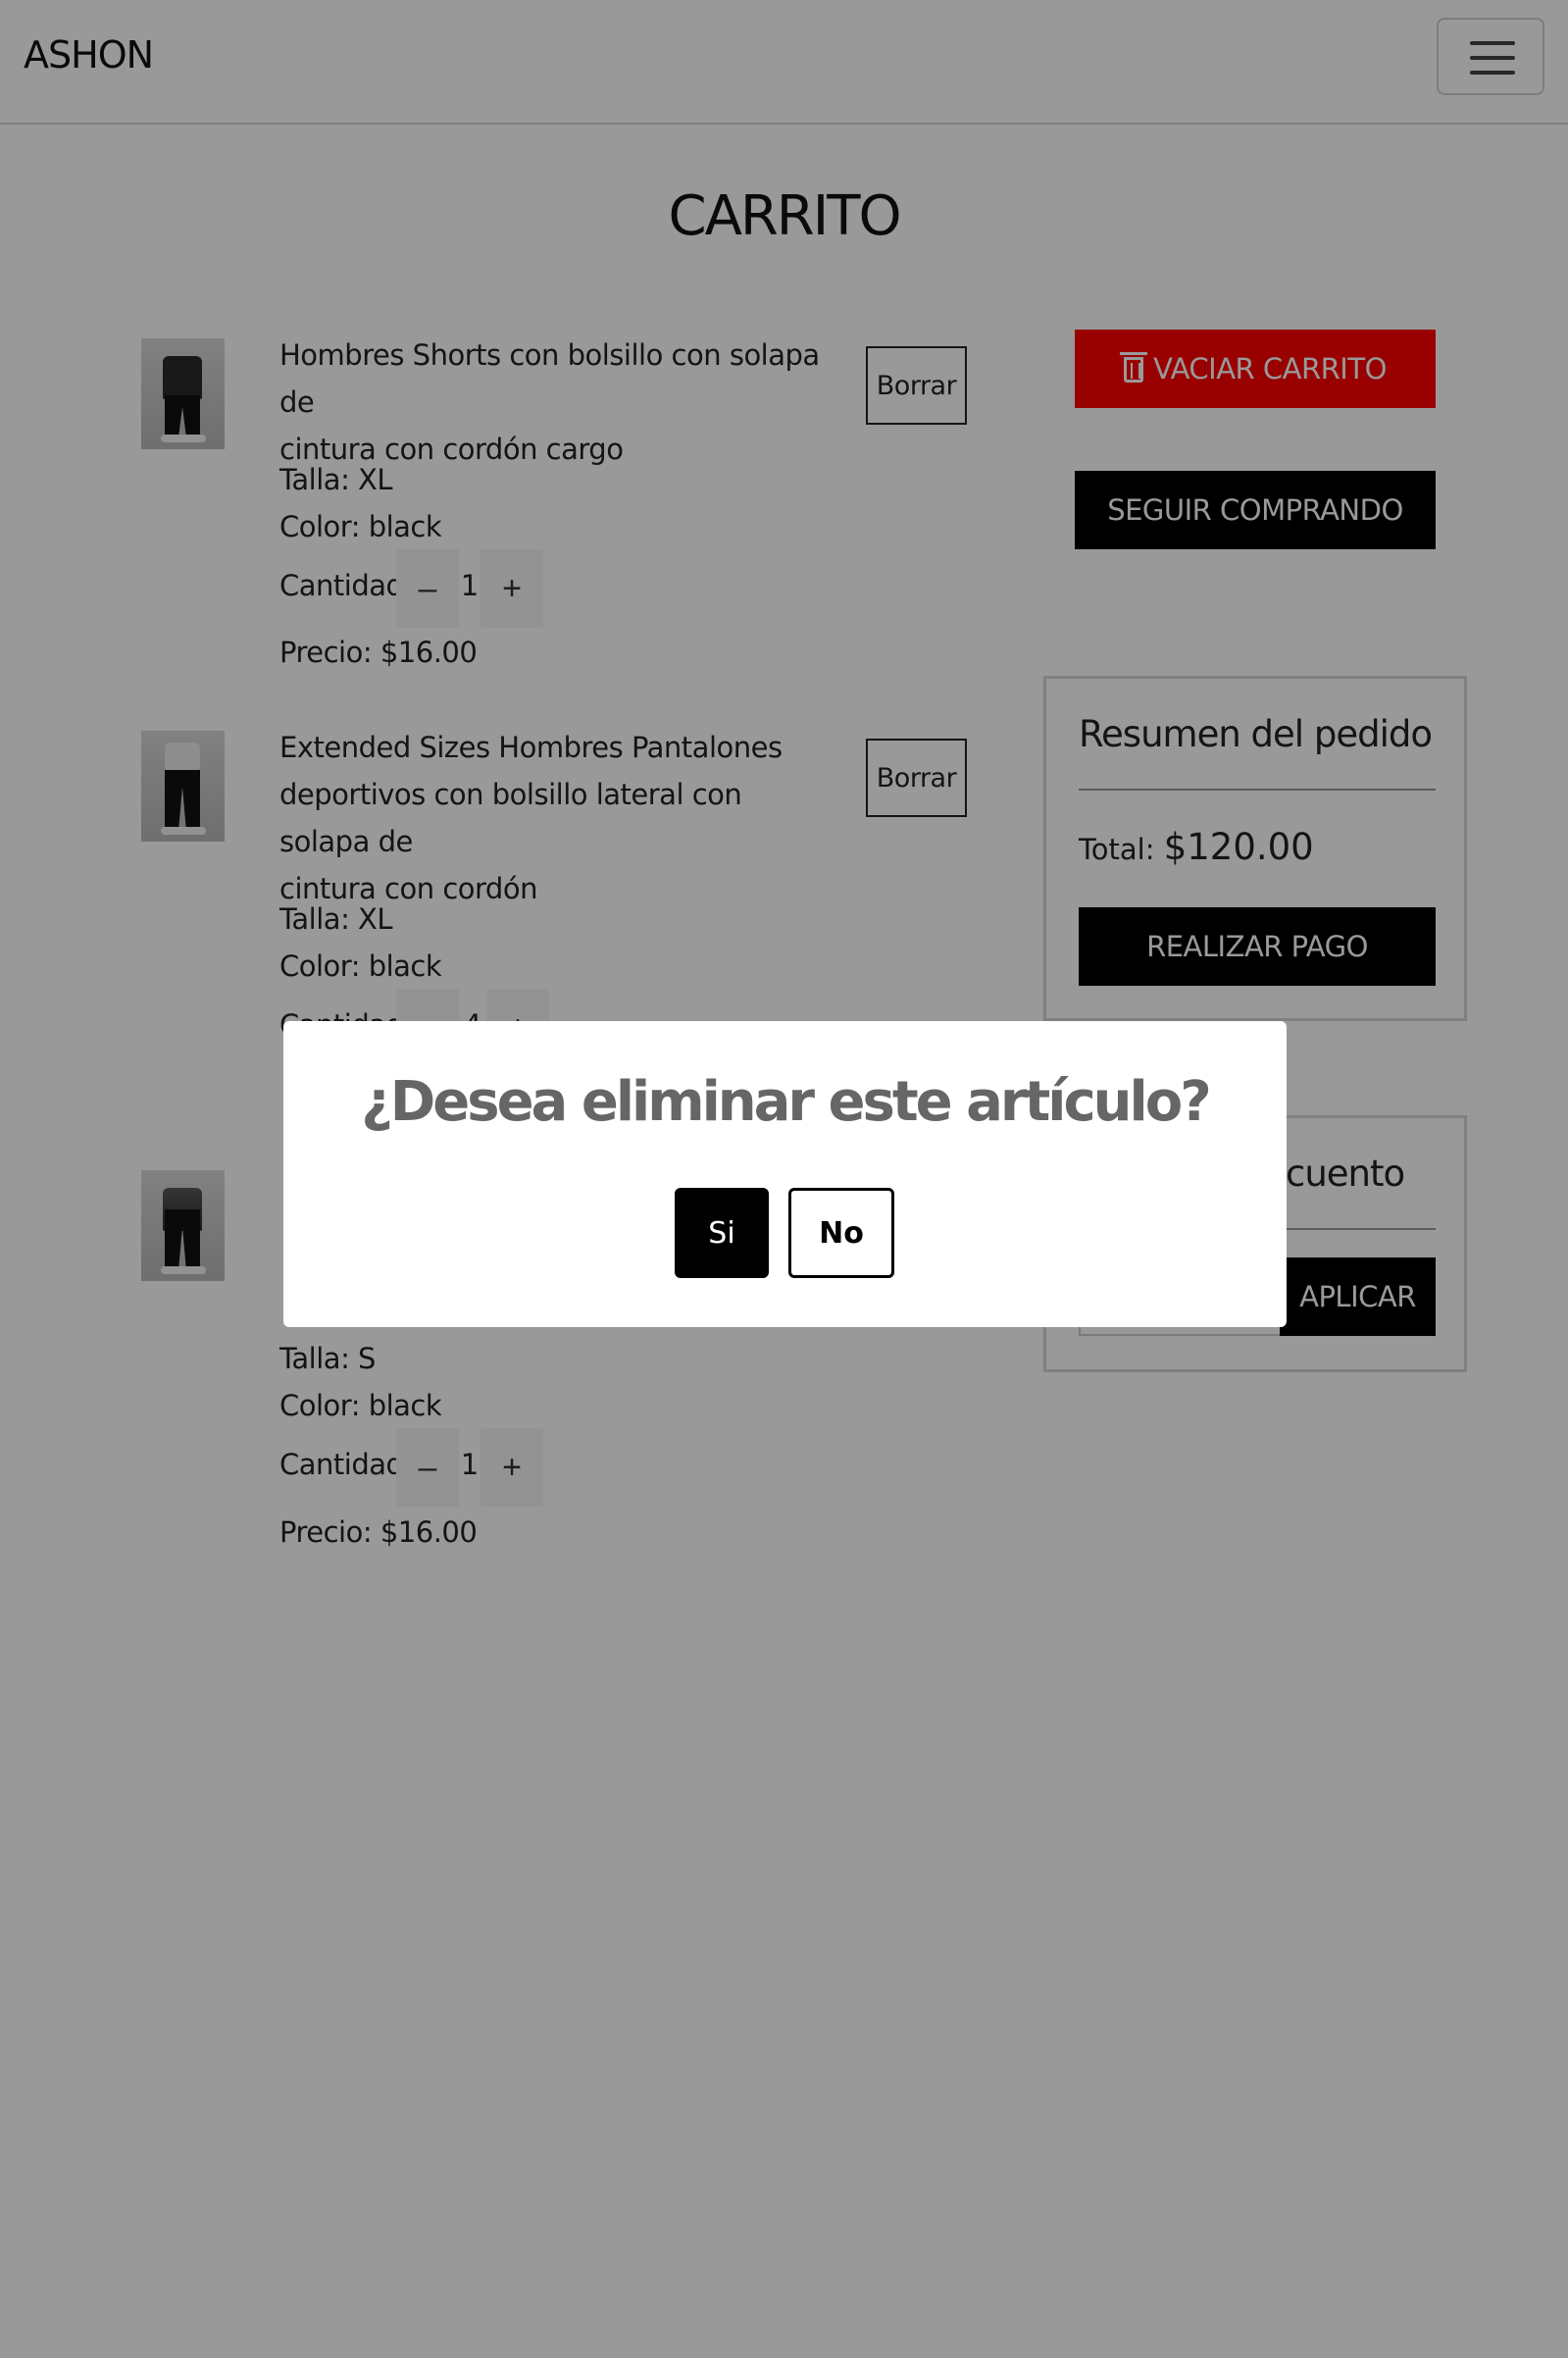  Describe the element at coordinates (722, 1233) in the screenshot. I see `confirm-yes-button: Si` at that location.